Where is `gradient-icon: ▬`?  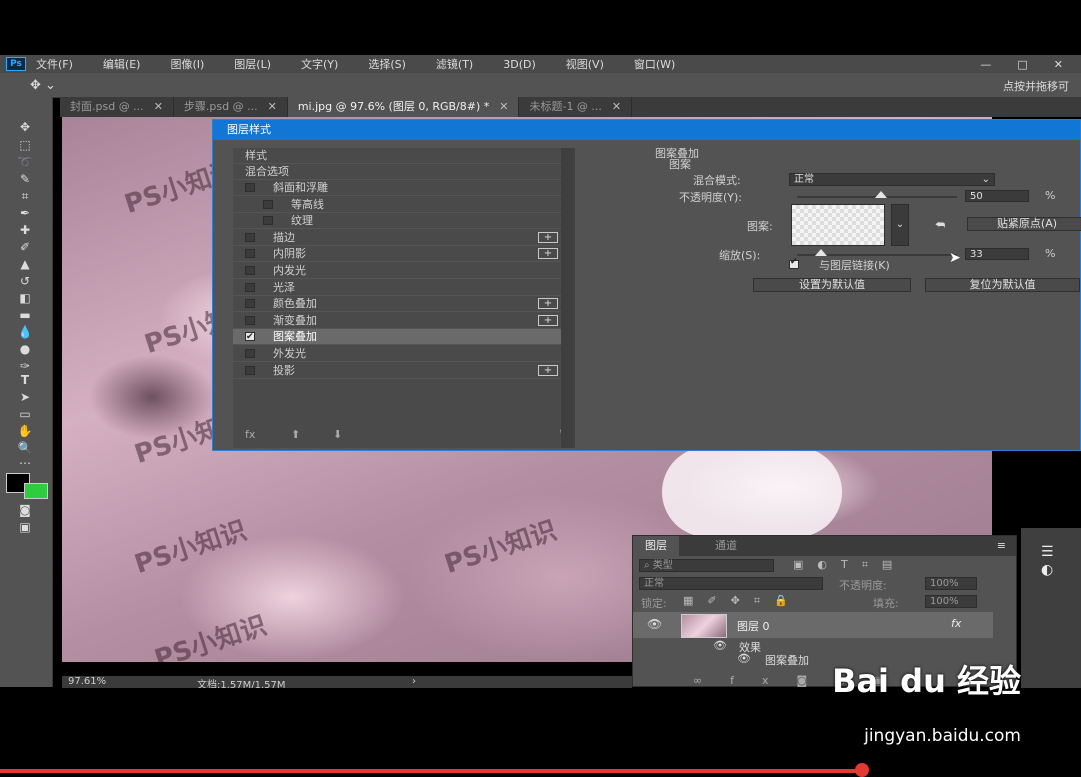
gradient-icon: ▬ is located at coordinates (25, 315).